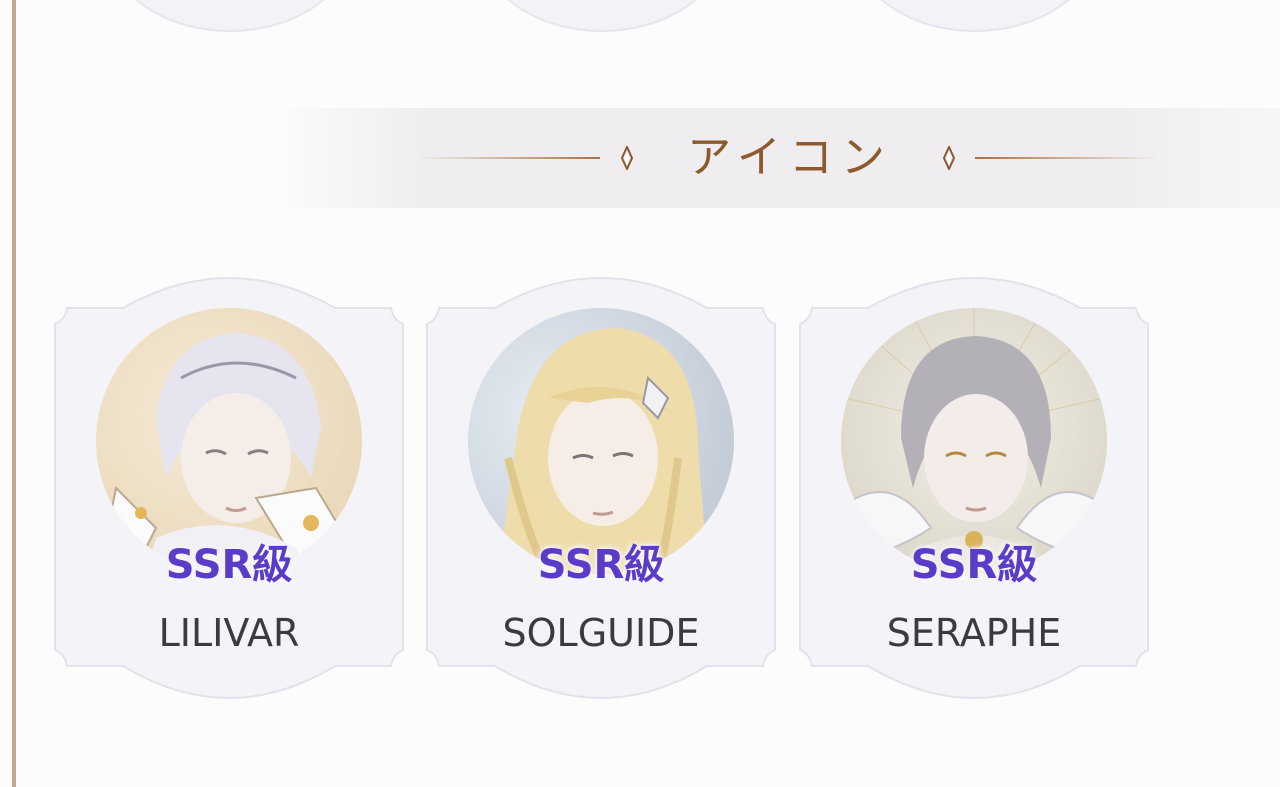 The width and height of the screenshot is (1280, 787). I want to click on header-divider-right, so click(1067, 158).